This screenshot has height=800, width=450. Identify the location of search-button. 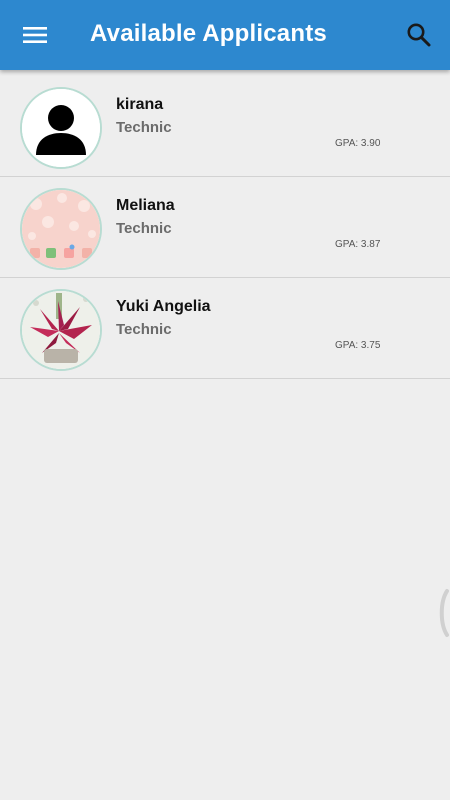
(419, 35).